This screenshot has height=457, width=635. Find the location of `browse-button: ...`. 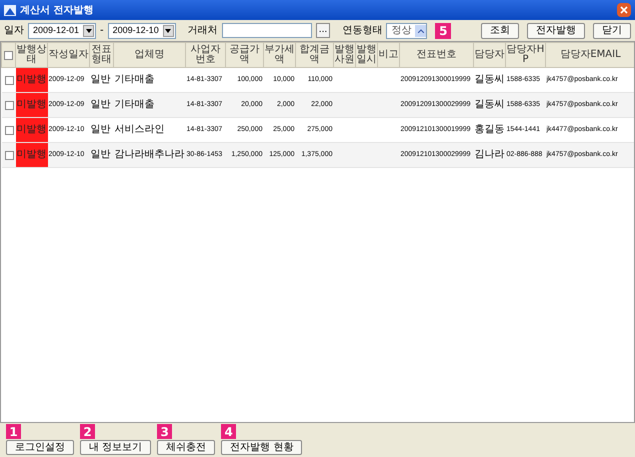

browse-button: ... is located at coordinates (323, 30).